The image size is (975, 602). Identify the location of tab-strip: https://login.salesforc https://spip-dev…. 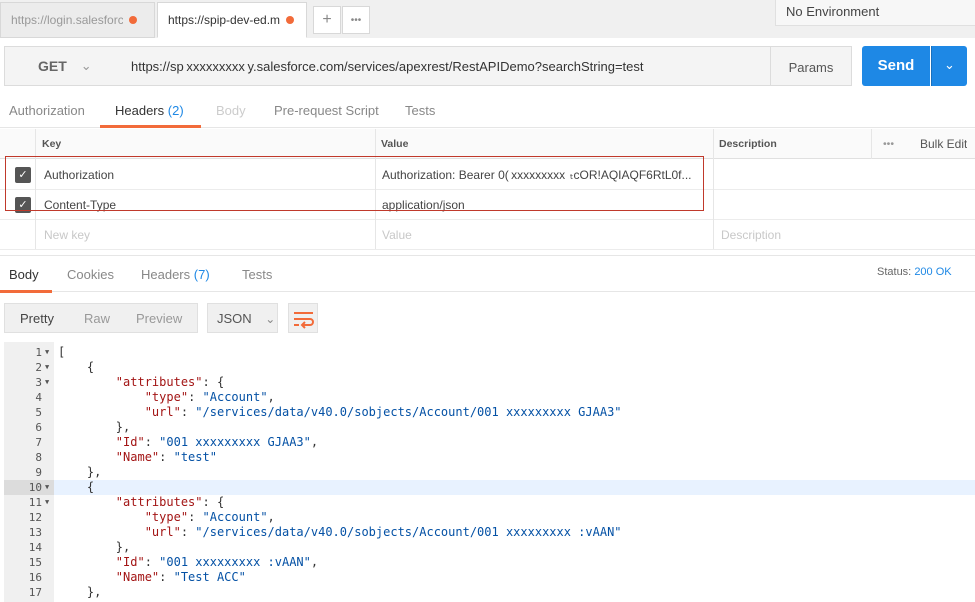
(487, 19).